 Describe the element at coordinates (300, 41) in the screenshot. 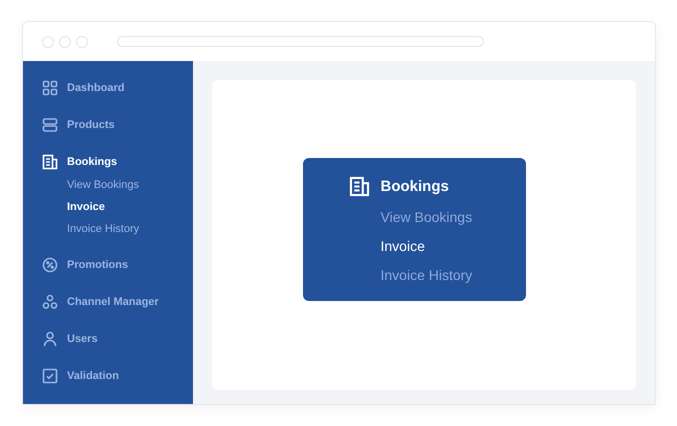

I see `address-bar` at that location.